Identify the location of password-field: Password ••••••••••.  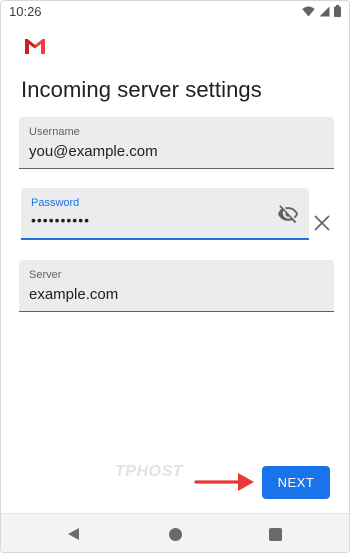
(165, 214).